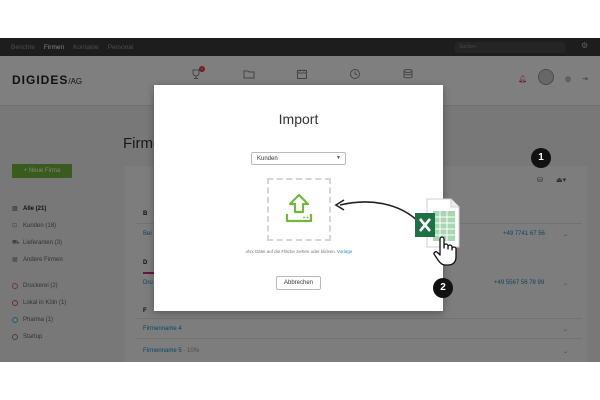 This screenshot has height=400, width=600. Describe the element at coordinates (344, 251) in the screenshot. I see `template-link: Vorlage` at that location.